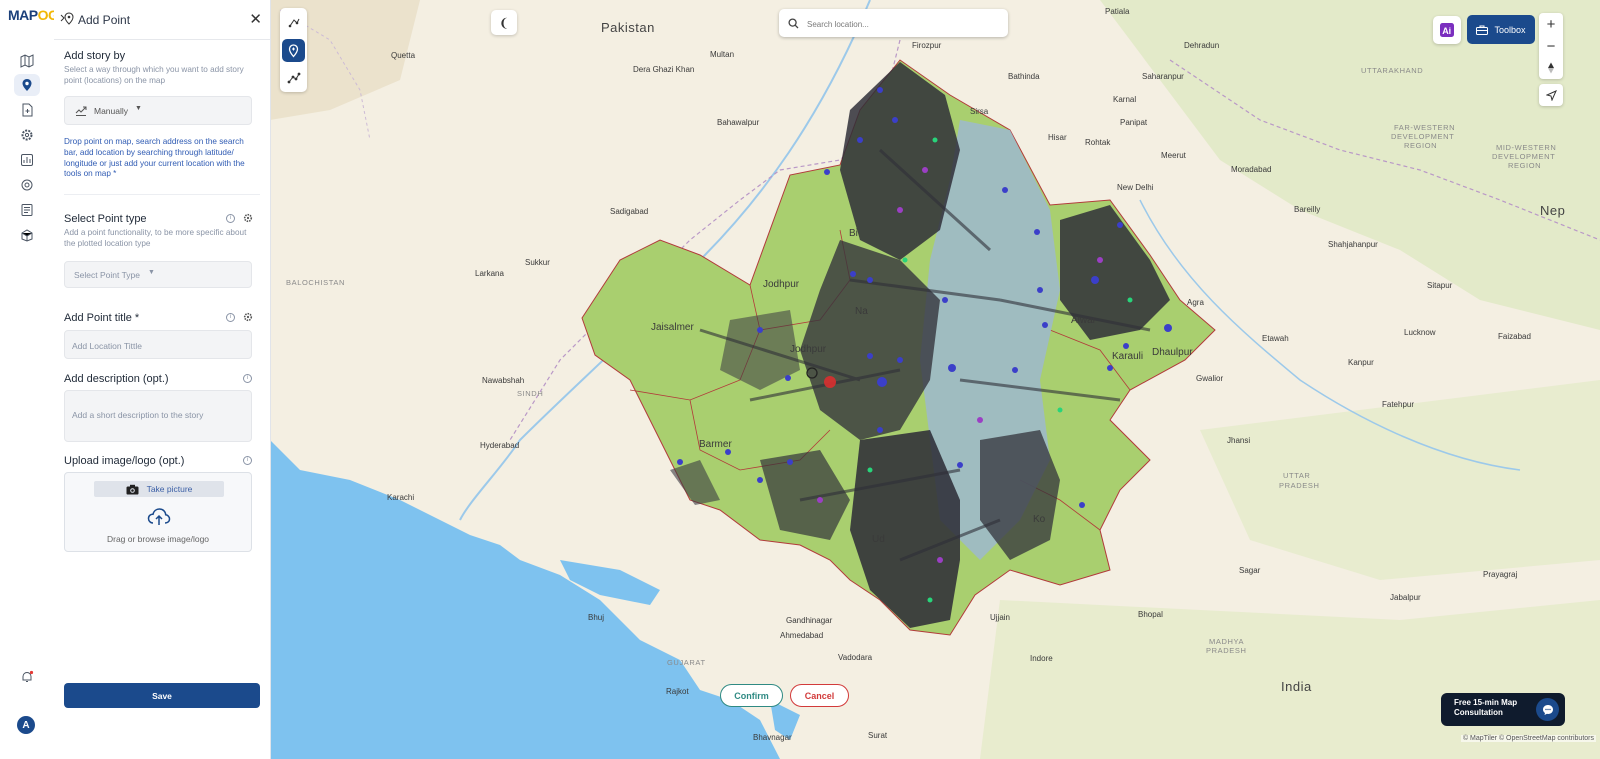  I want to click on route-tool-button, so click(293, 77).